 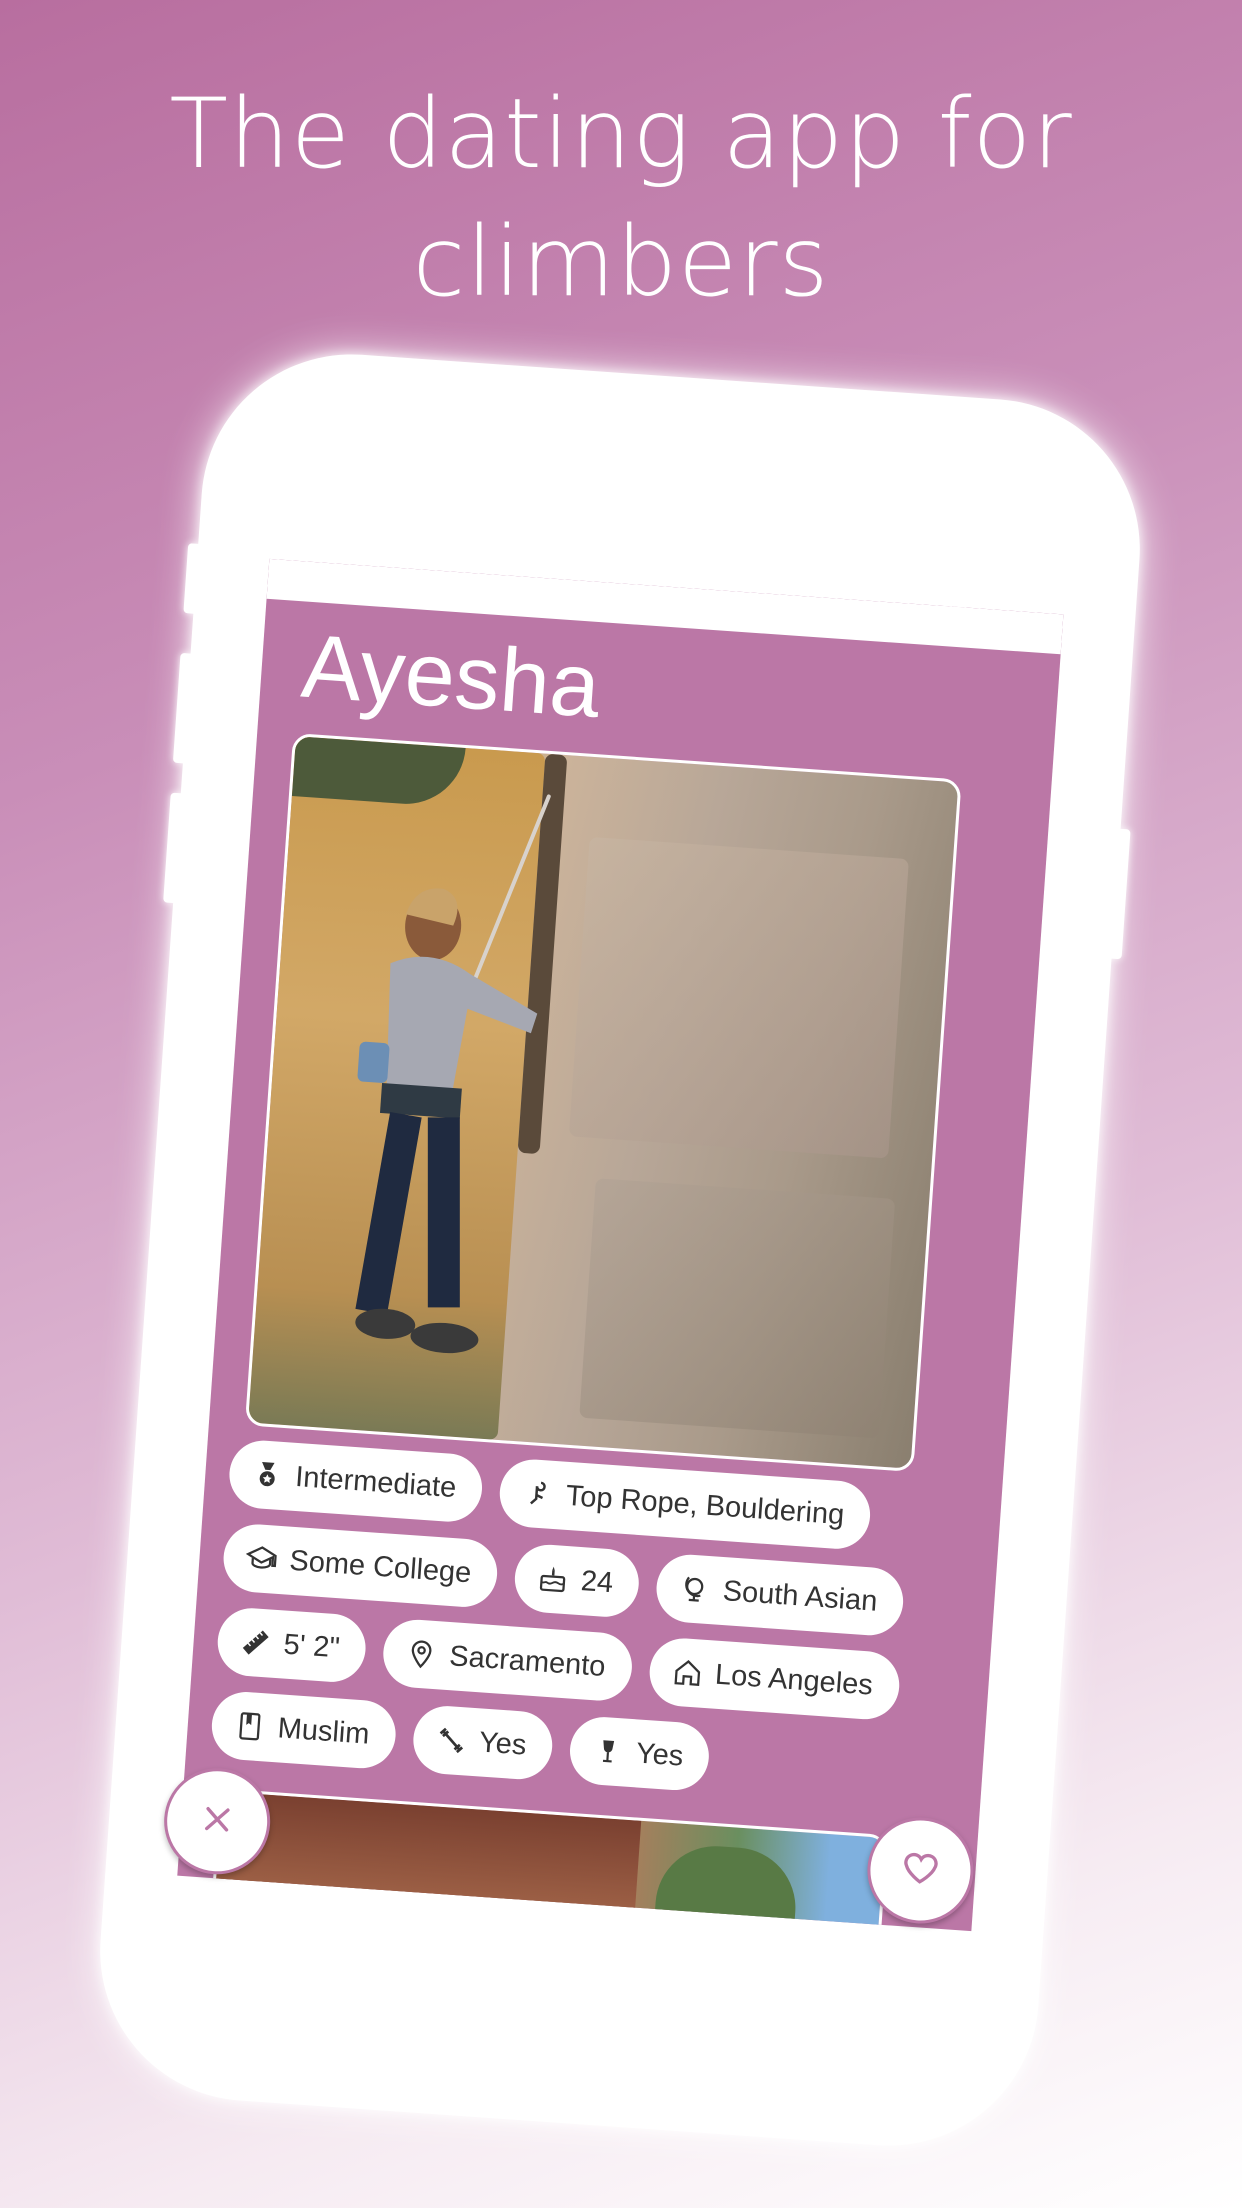 I want to click on tag-label: South Asian, so click(x=800, y=1596).